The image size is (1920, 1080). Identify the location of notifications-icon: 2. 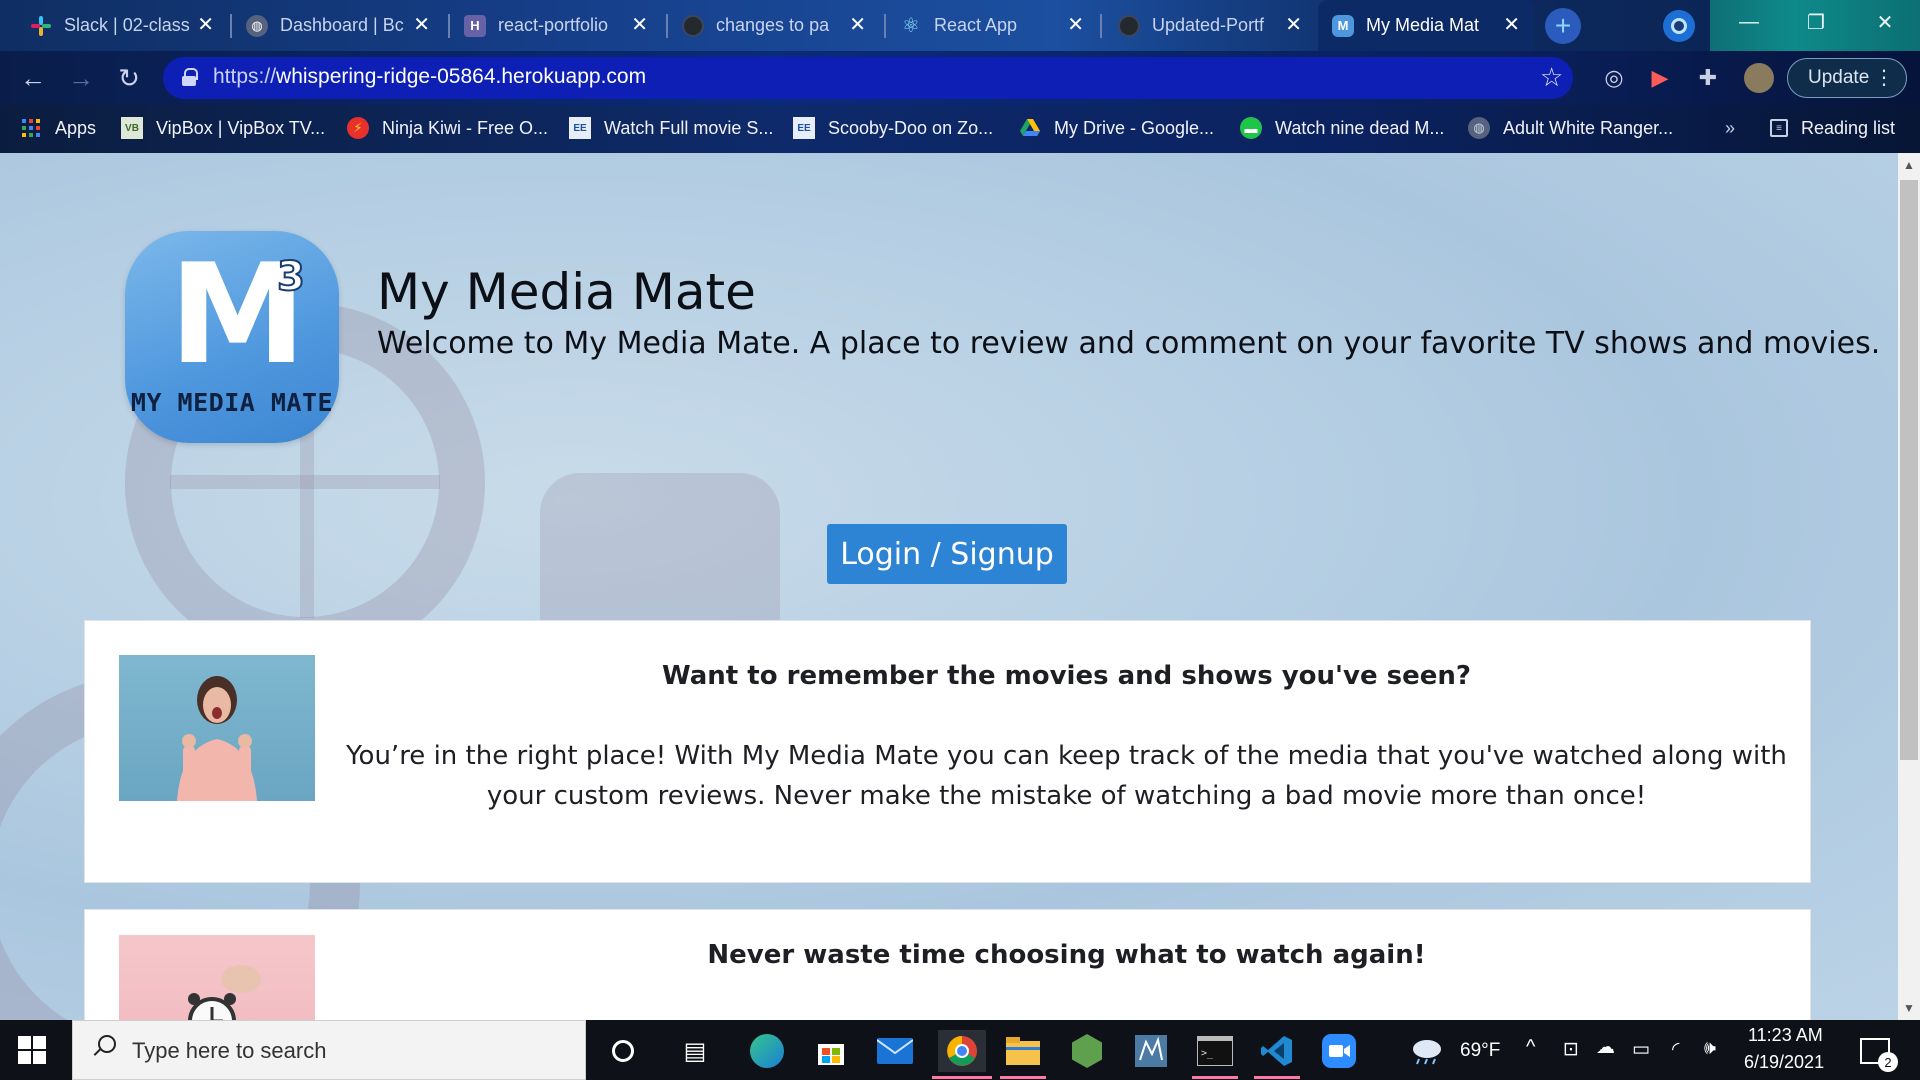
(1876, 1051).